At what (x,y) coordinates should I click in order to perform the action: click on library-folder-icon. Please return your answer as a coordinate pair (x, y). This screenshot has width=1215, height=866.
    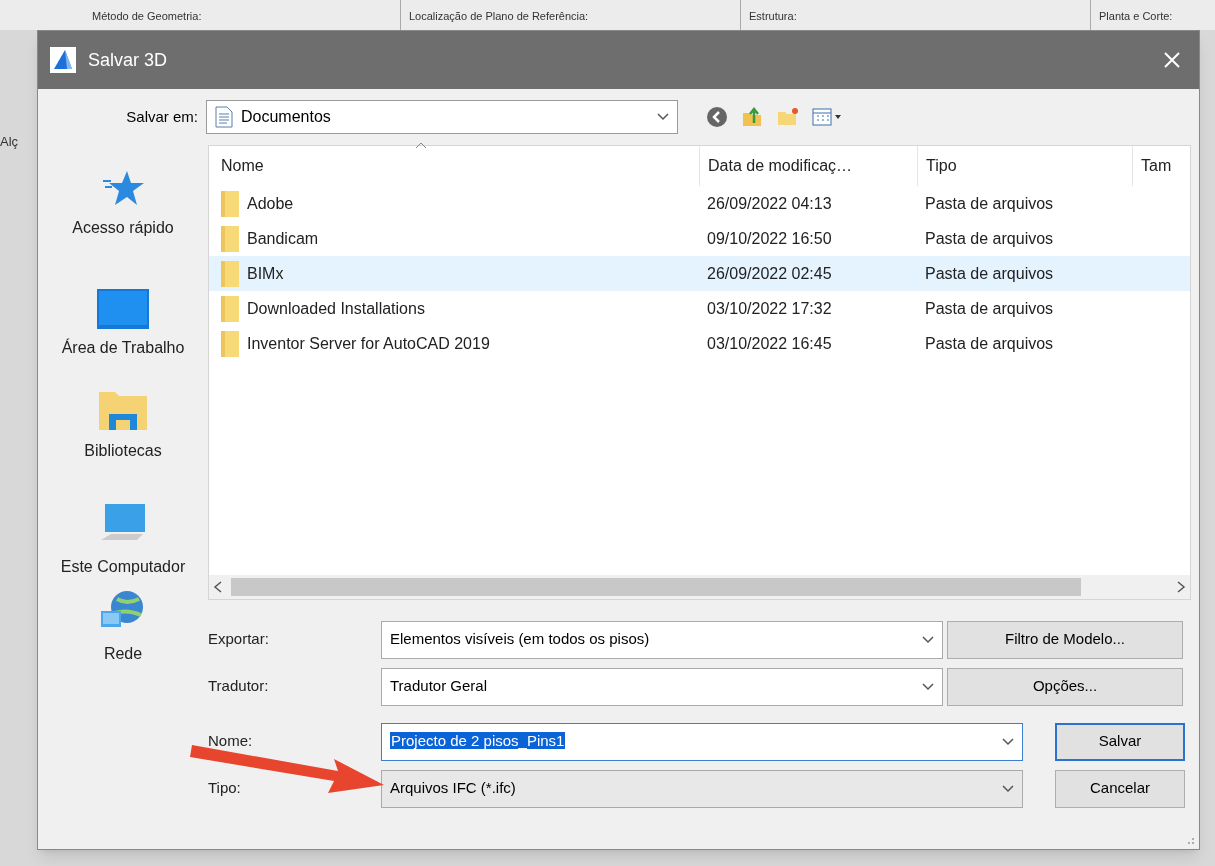
    Looking at the image, I should click on (123, 410).